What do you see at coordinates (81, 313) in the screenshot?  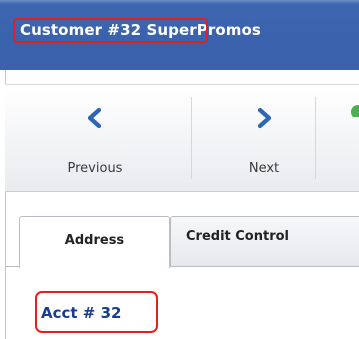 I see `account-number: Acct # 32` at bounding box center [81, 313].